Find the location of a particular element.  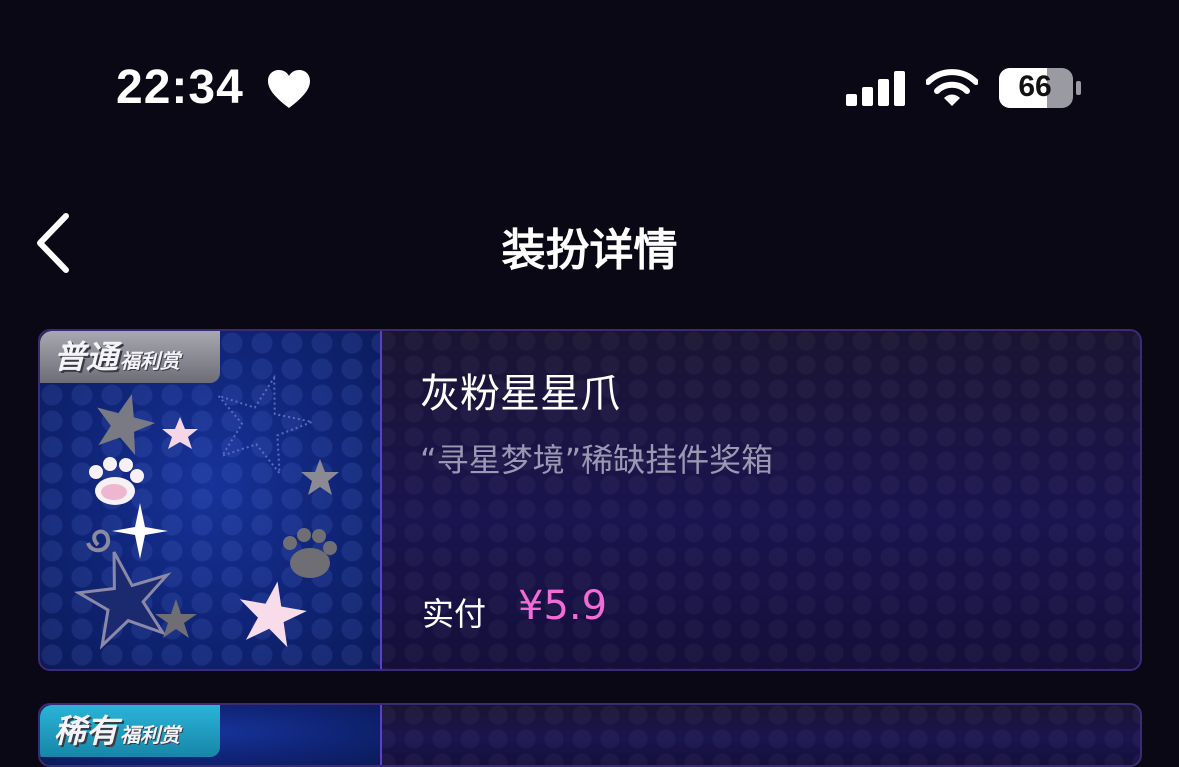

rarity-badge: 稀有 福利赏 is located at coordinates (130, 731).